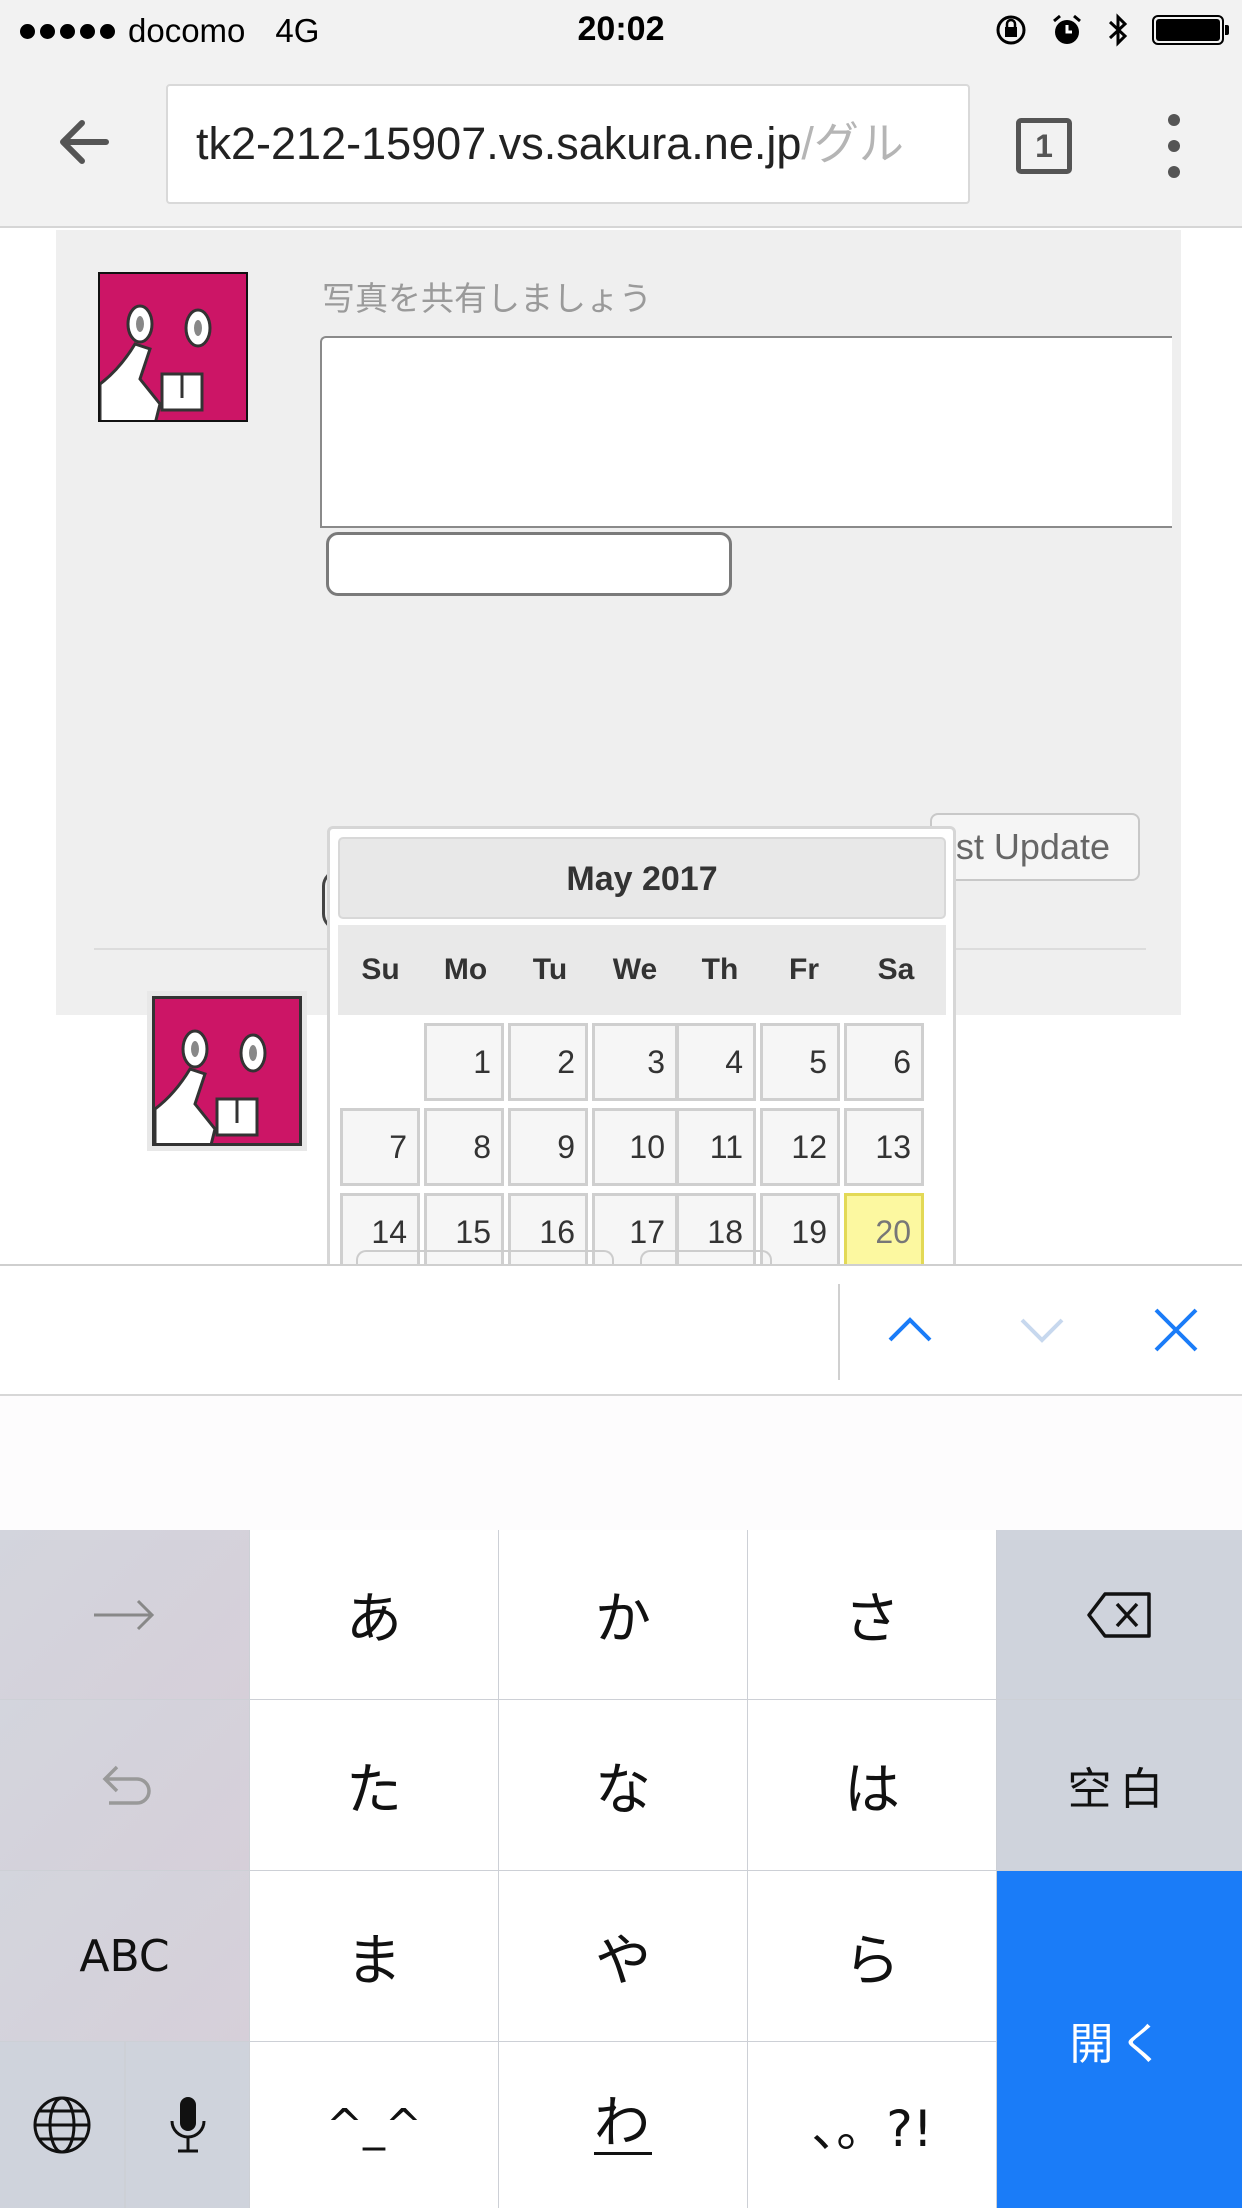 The image size is (1242, 2208). I want to click on weekday-header: We, so click(635, 970).